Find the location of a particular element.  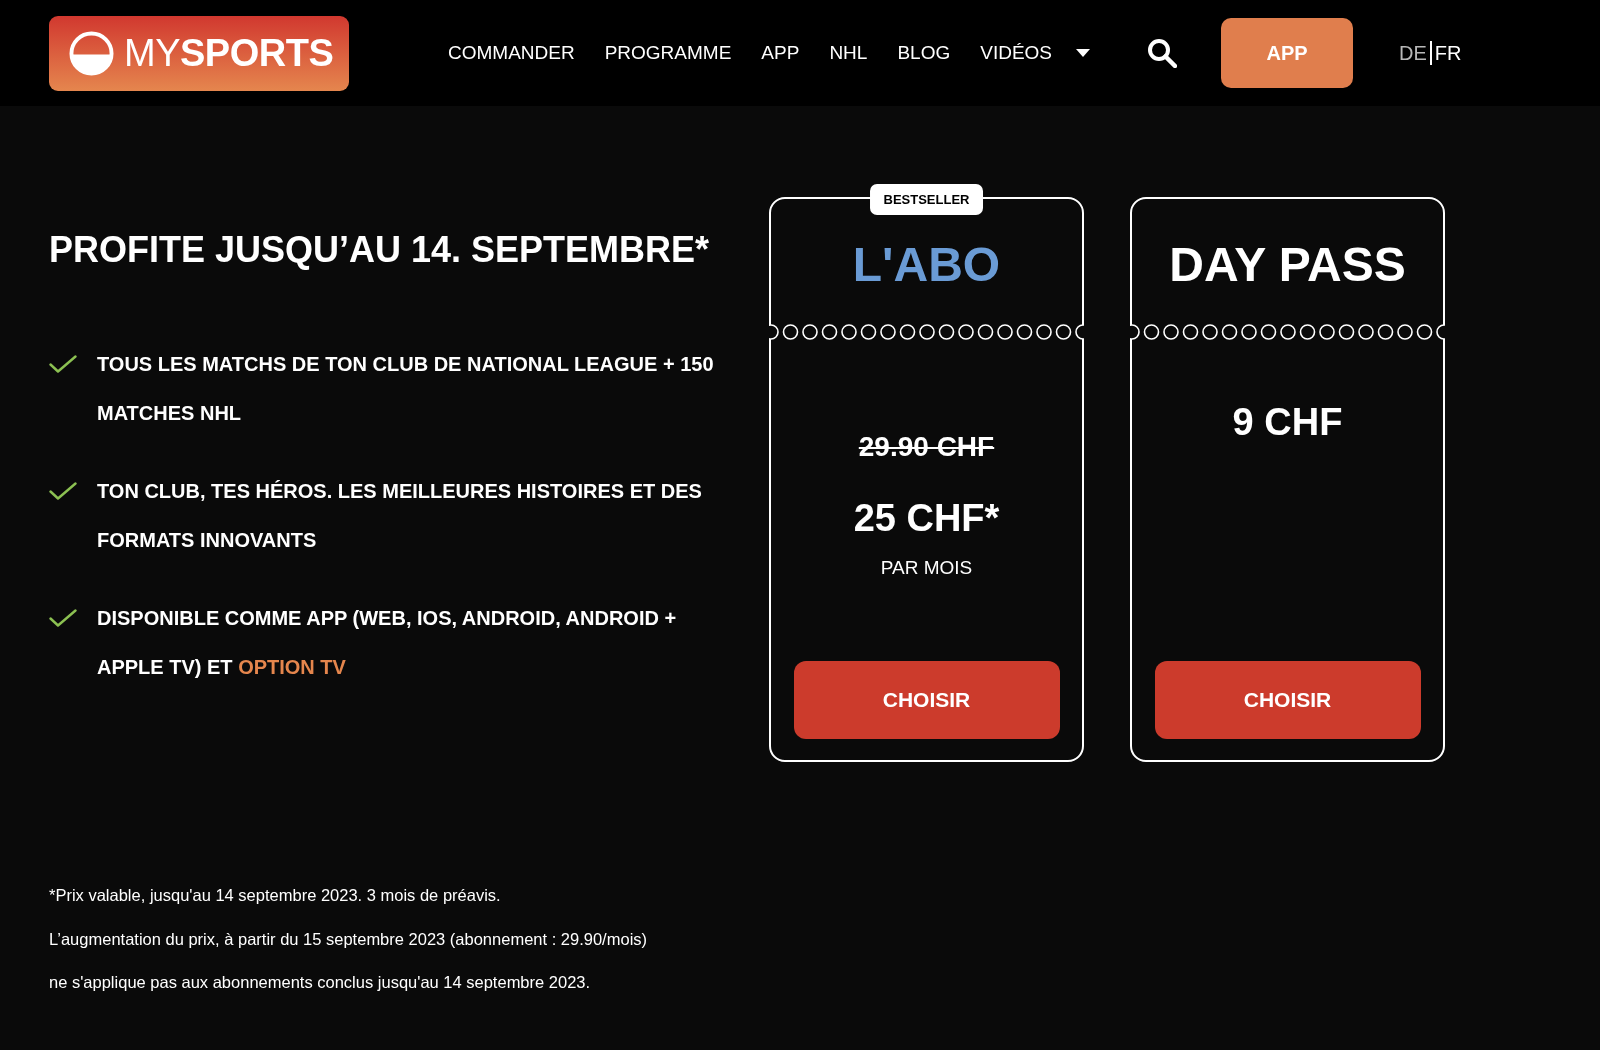

plan-tag: BESTSELLER is located at coordinates (926, 199).